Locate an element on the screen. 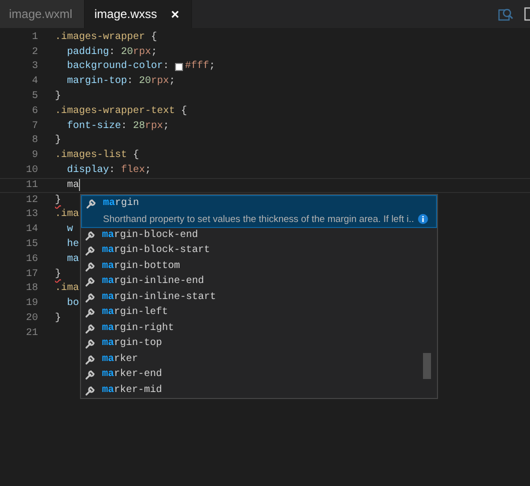 This screenshot has width=530, height=486. suggestion-item: margin-inline-start is located at coordinates (159, 297).